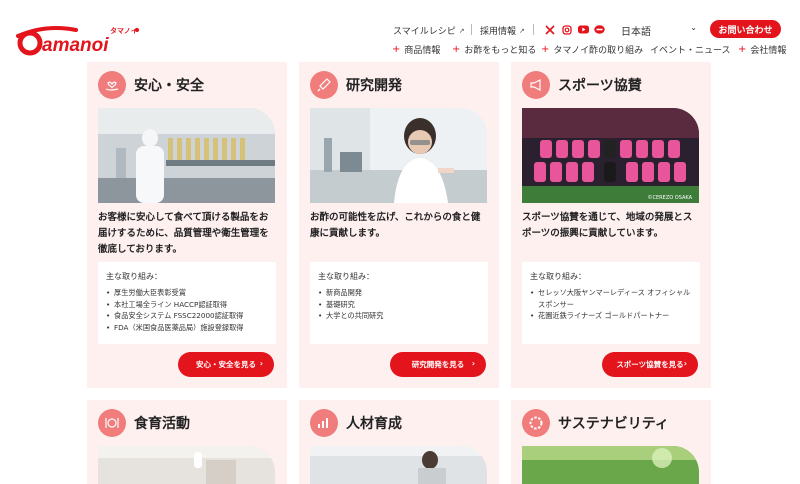 The image size is (800, 484). Describe the element at coordinates (607, 225) in the screenshot. I see `card-description: スポーツ協賛を通じて、地域の発展とスポーツの振興に貢献しています。` at that location.